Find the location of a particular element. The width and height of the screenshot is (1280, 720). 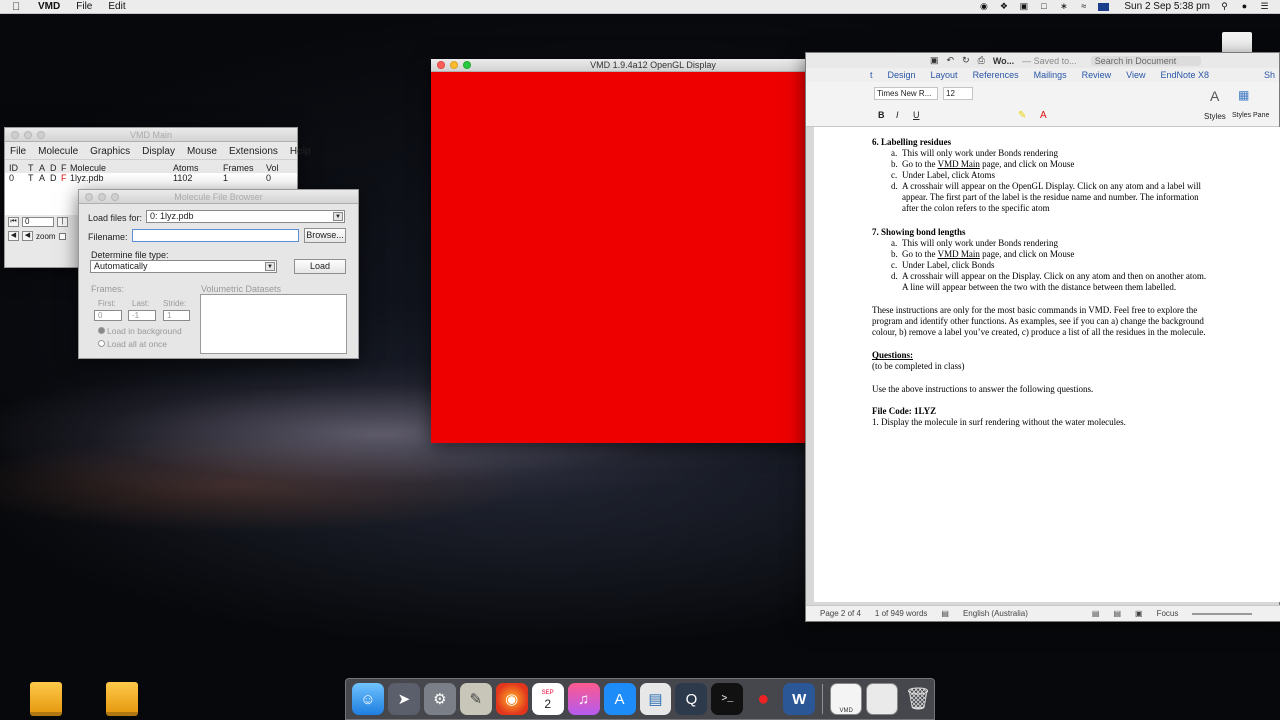

list-icon: ☰ is located at coordinates (1264, 6).